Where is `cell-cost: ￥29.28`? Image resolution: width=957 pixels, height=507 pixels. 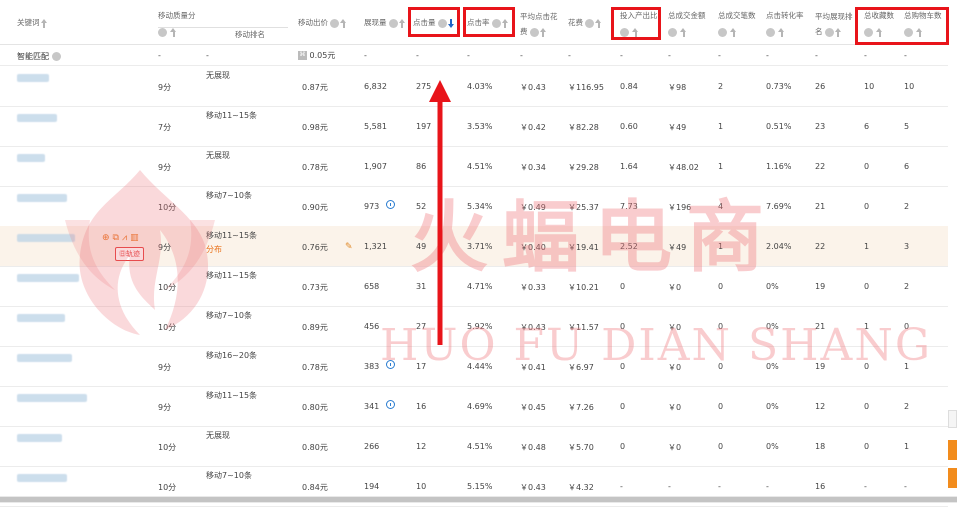
cell-cost: ￥29.28 is located at coordinates (583, 167).